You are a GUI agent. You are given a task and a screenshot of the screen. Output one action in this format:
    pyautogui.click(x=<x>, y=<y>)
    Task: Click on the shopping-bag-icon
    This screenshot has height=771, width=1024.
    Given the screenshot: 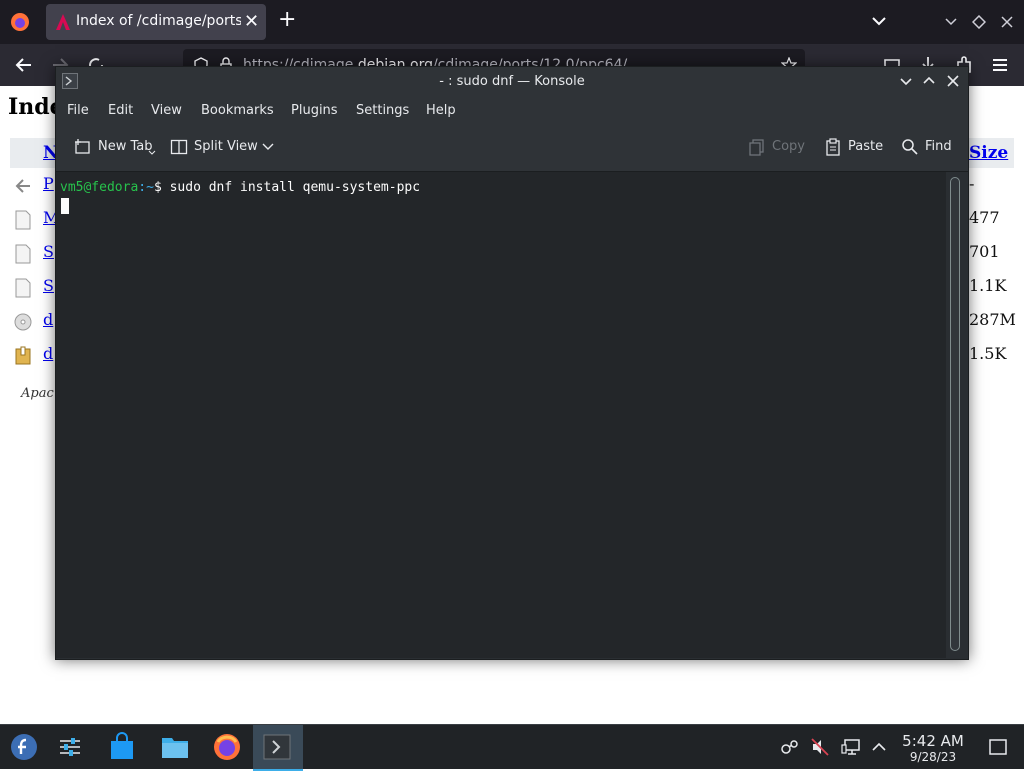 What is the action you would take?
    pyautogui.click(x=122, y=745)
    